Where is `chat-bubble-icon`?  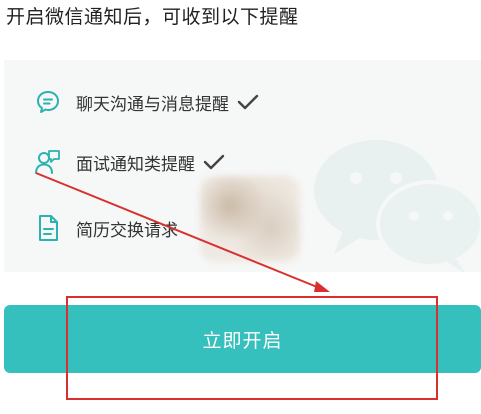 chat-bubble-icon is located at coordinates (48, 102).